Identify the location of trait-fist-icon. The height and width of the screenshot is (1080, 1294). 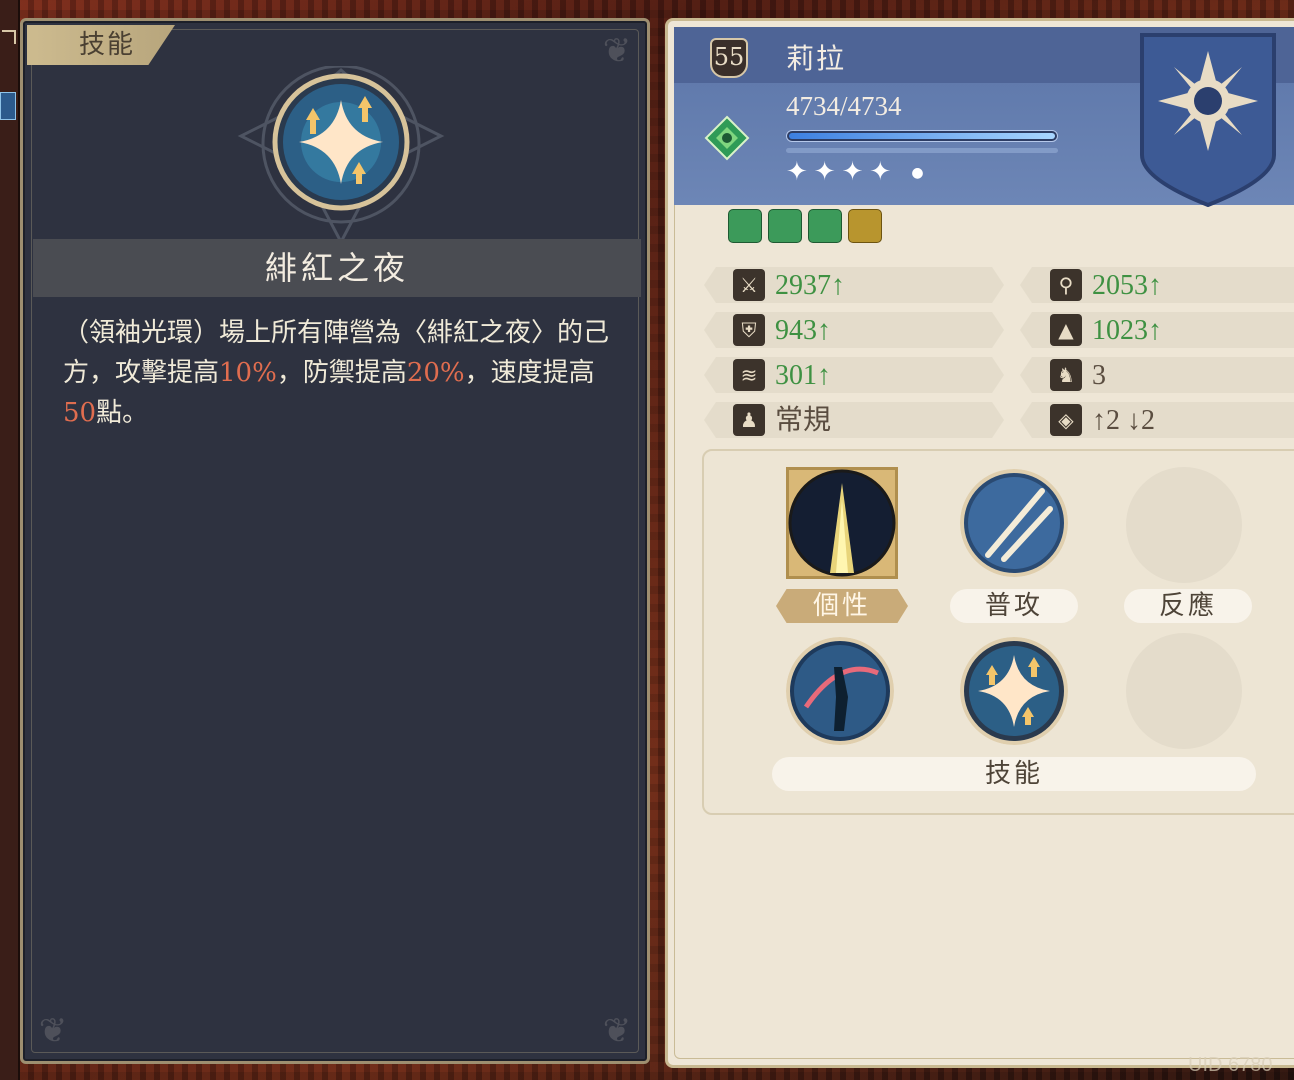
(785, 226).